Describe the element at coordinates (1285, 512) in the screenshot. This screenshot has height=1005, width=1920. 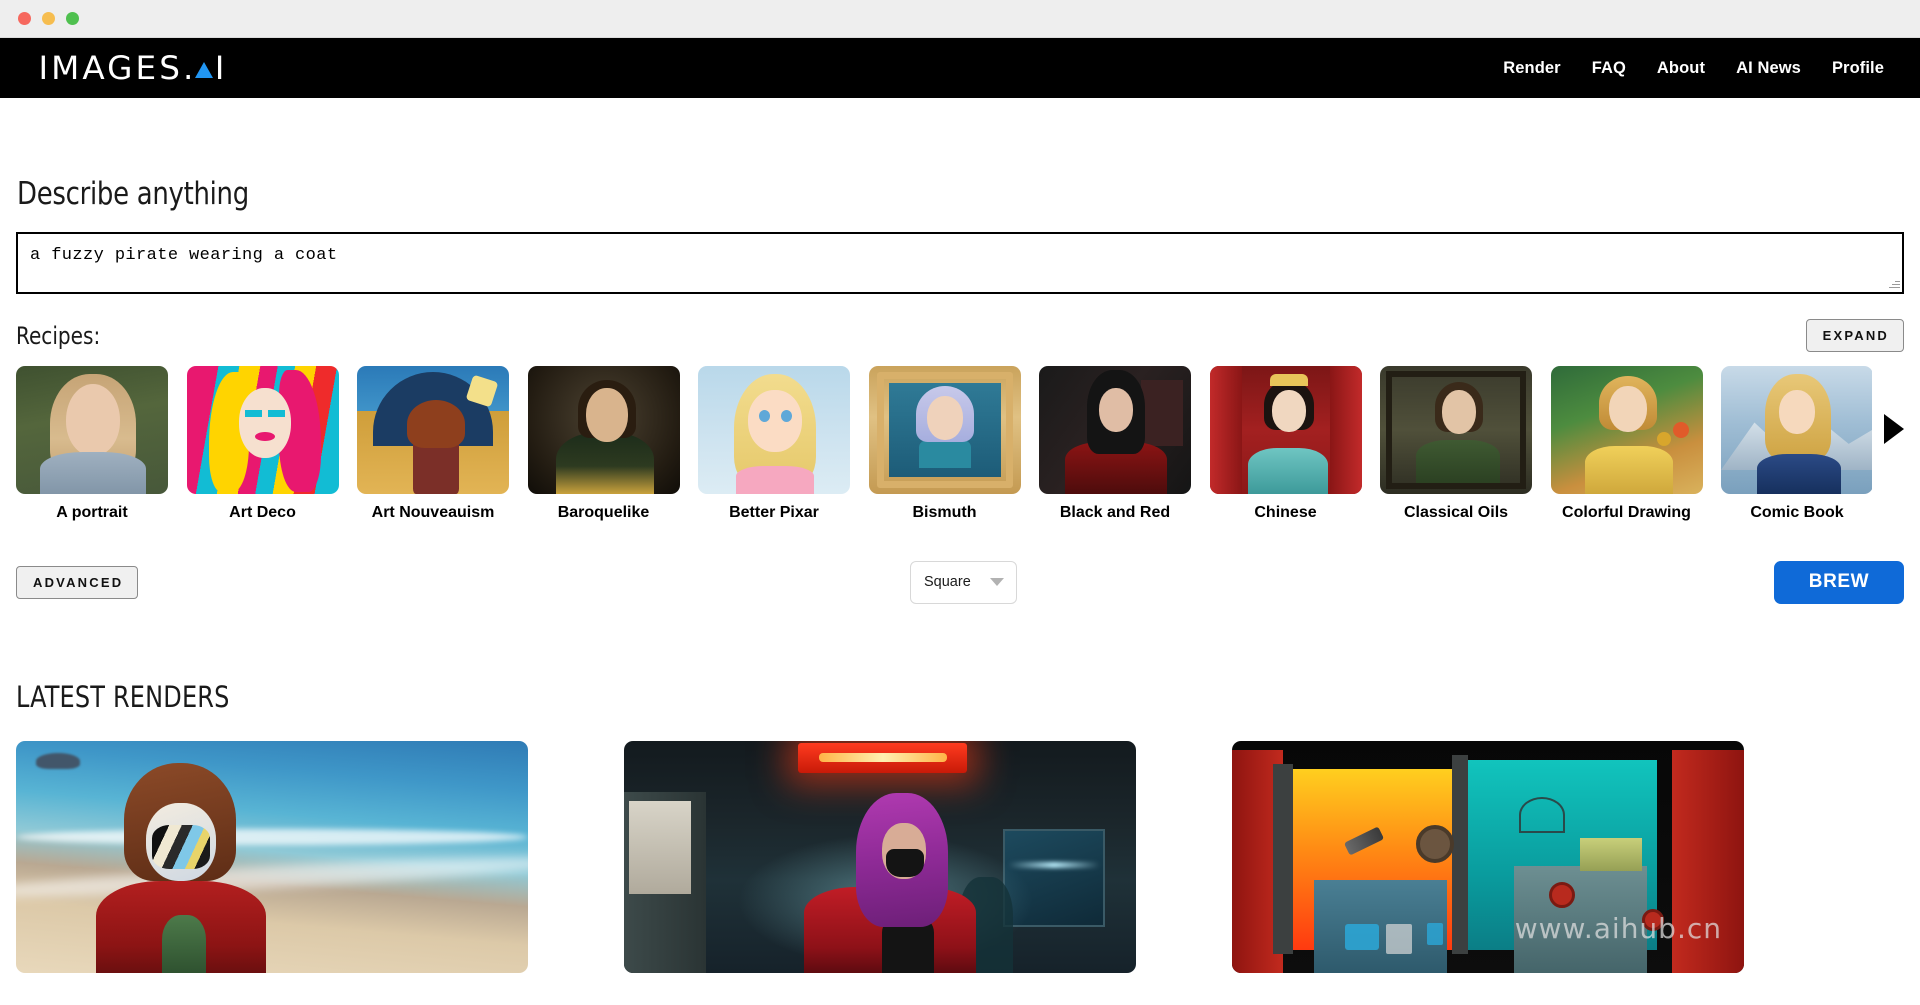
I see `recipe-label: Chinese` at that location.